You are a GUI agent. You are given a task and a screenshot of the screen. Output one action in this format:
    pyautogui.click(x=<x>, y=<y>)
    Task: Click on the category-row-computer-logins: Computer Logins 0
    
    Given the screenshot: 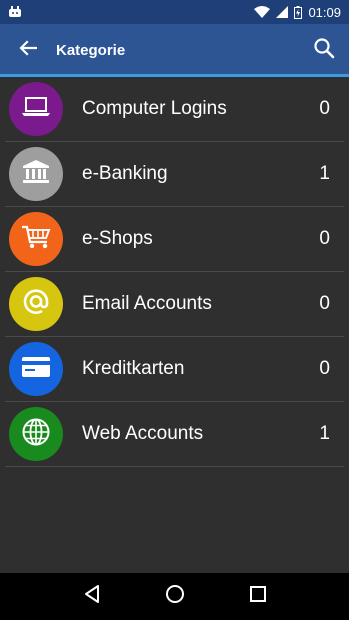 What is the action you would take?
    pyautogui.click(x=174, y=109)
    